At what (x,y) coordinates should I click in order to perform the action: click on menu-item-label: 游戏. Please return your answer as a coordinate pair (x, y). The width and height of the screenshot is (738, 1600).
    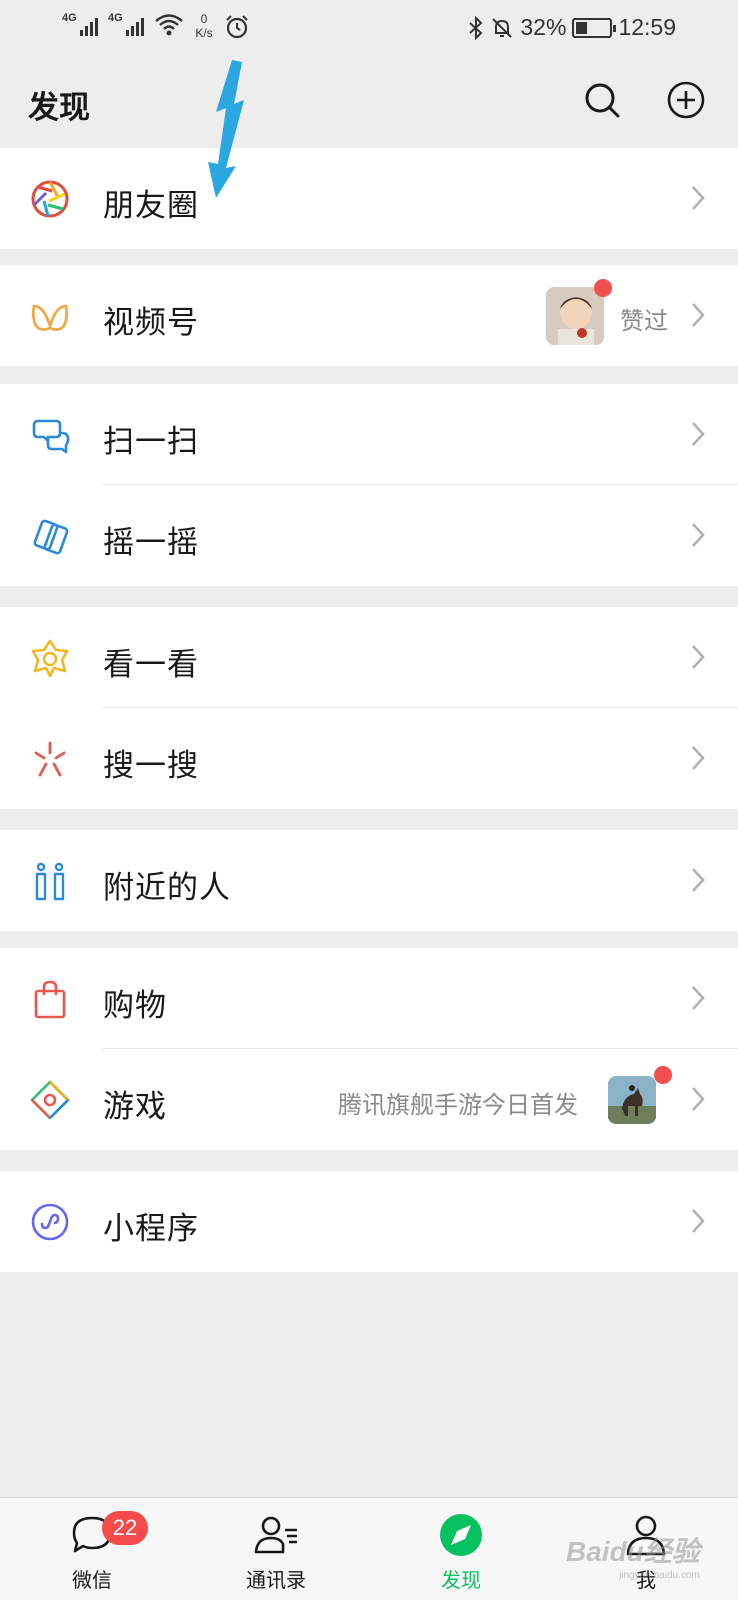
    Looking at the image, I should click on (135, 1107).